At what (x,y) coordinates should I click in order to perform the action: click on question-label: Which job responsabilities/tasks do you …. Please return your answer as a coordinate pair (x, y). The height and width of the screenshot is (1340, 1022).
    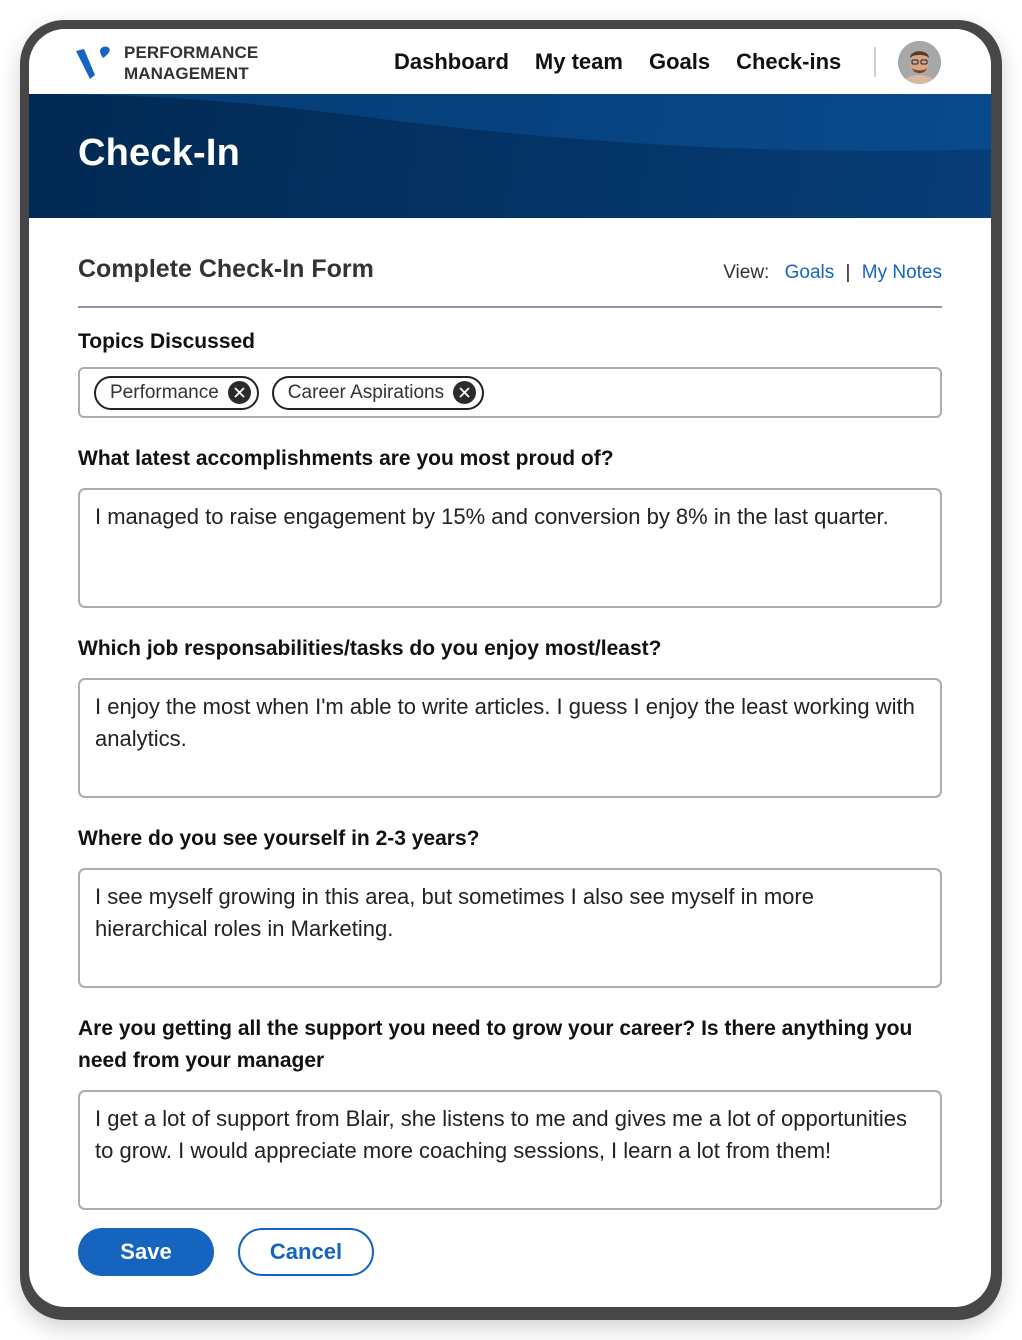
    Looking at the image, I should click on (370, 648).